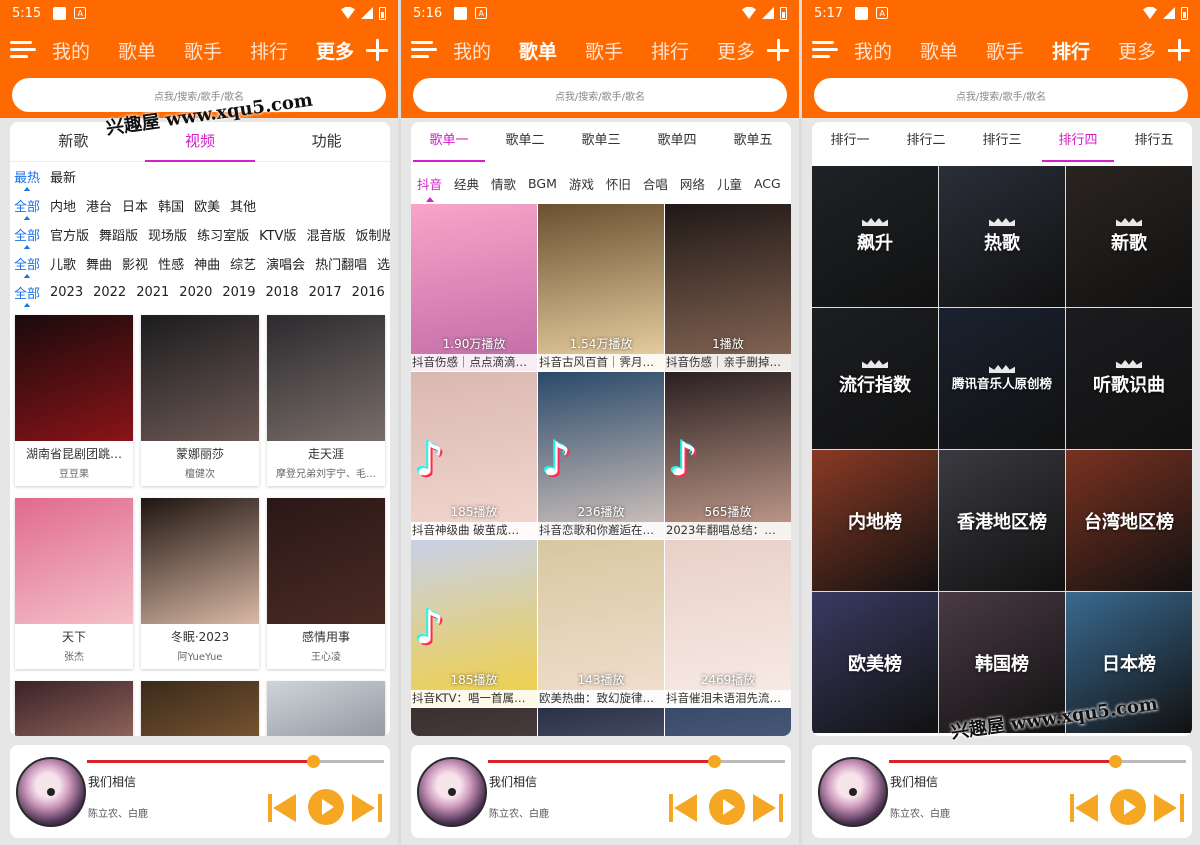 The image size is (1200, 845). What do you see at coordinates (326, 142) in the screenshot?
I see `sub-tab-functions: 功能` at bounding box center [326, 142].